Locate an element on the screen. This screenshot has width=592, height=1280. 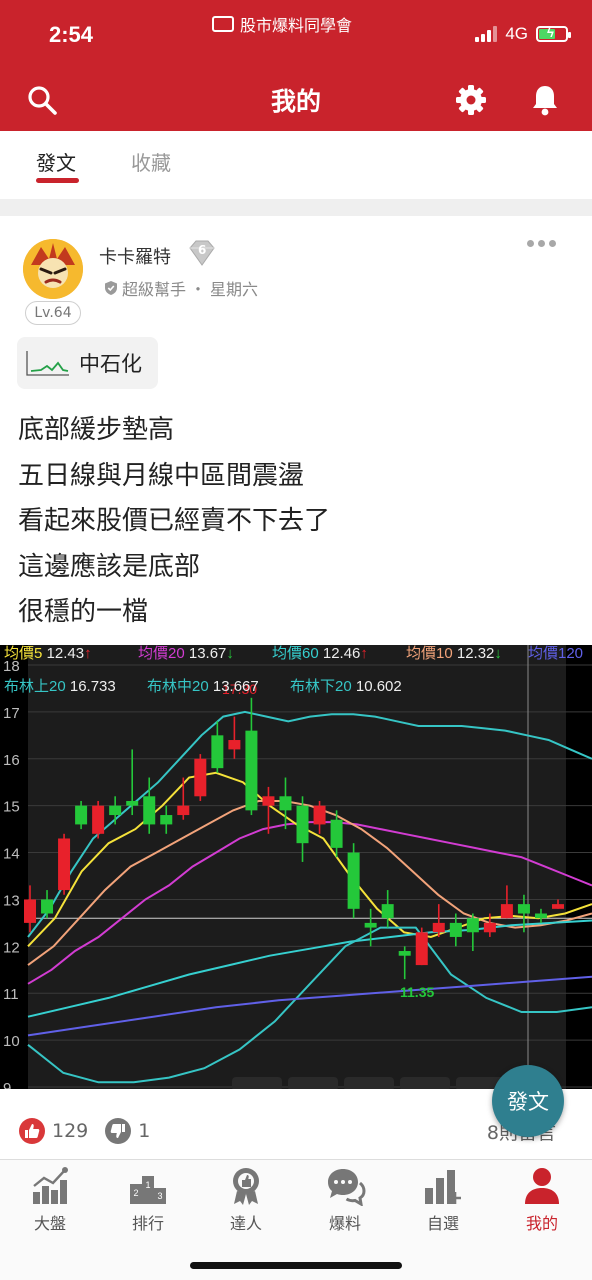
nav-profile: 我的 is located at coordinates (542, 1200).